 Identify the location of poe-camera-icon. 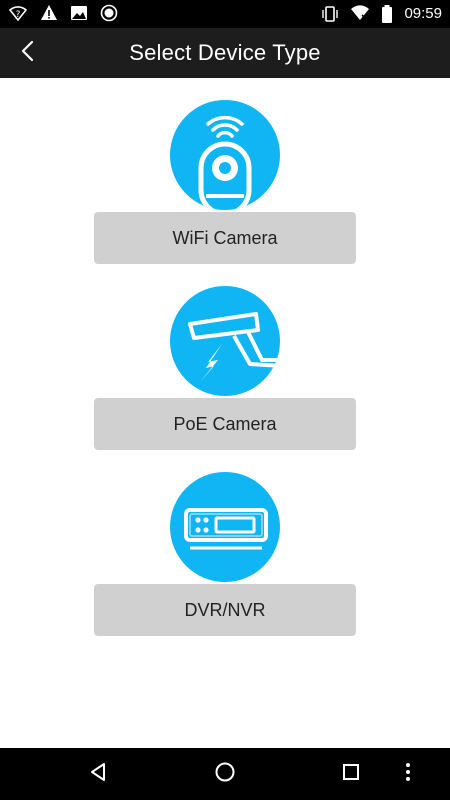
(225, 341).